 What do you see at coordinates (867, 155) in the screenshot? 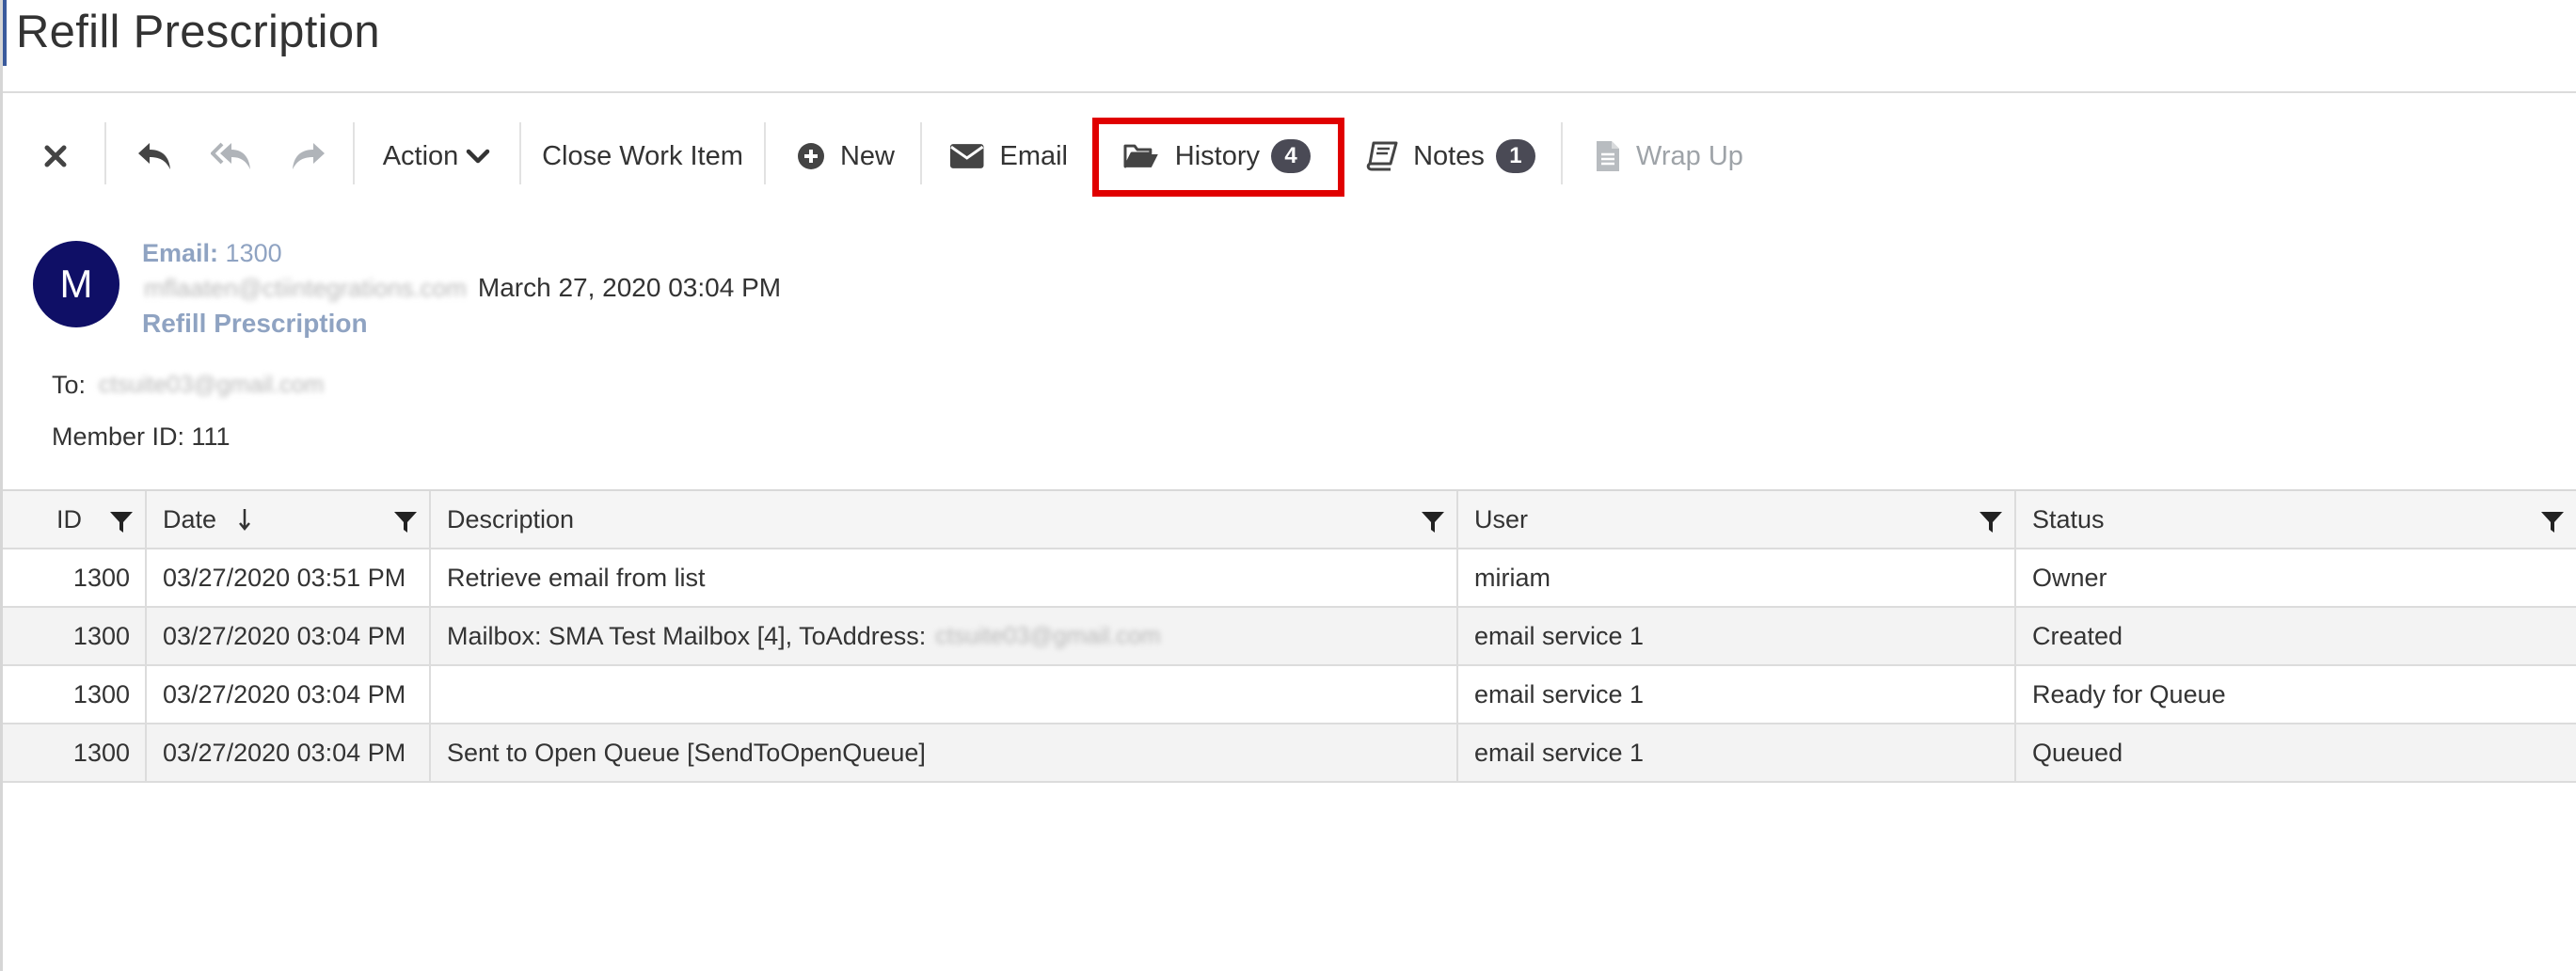
I see `new-label: New` at bounding box center [867, 155].